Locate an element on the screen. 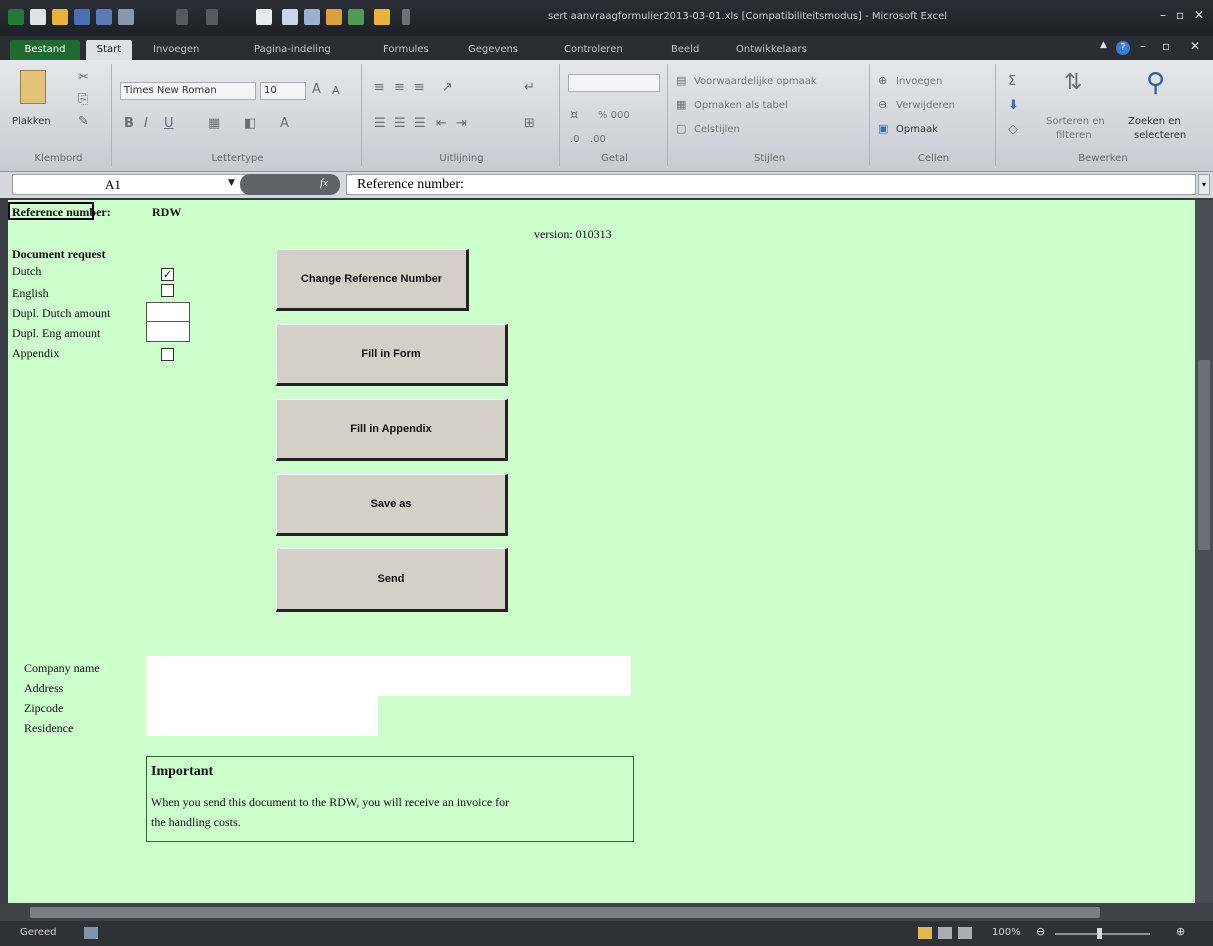  excel-app-icon is located at coordinates (16, 17).